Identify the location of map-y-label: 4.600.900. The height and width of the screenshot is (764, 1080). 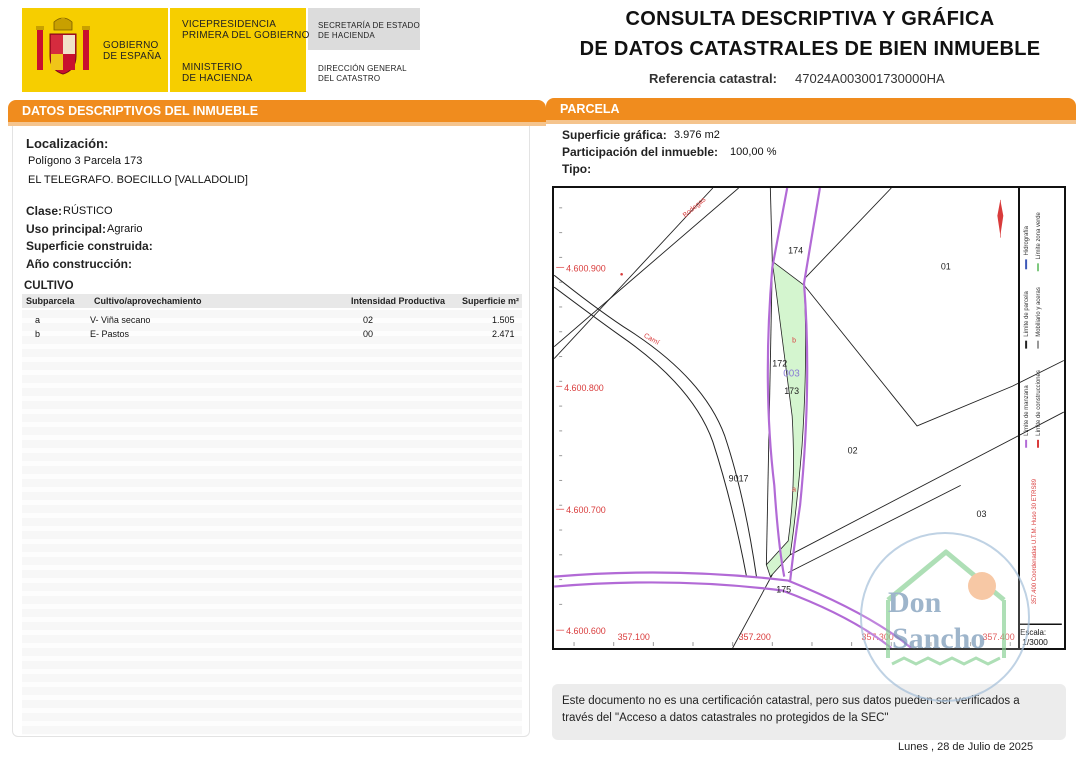
(586, 268).